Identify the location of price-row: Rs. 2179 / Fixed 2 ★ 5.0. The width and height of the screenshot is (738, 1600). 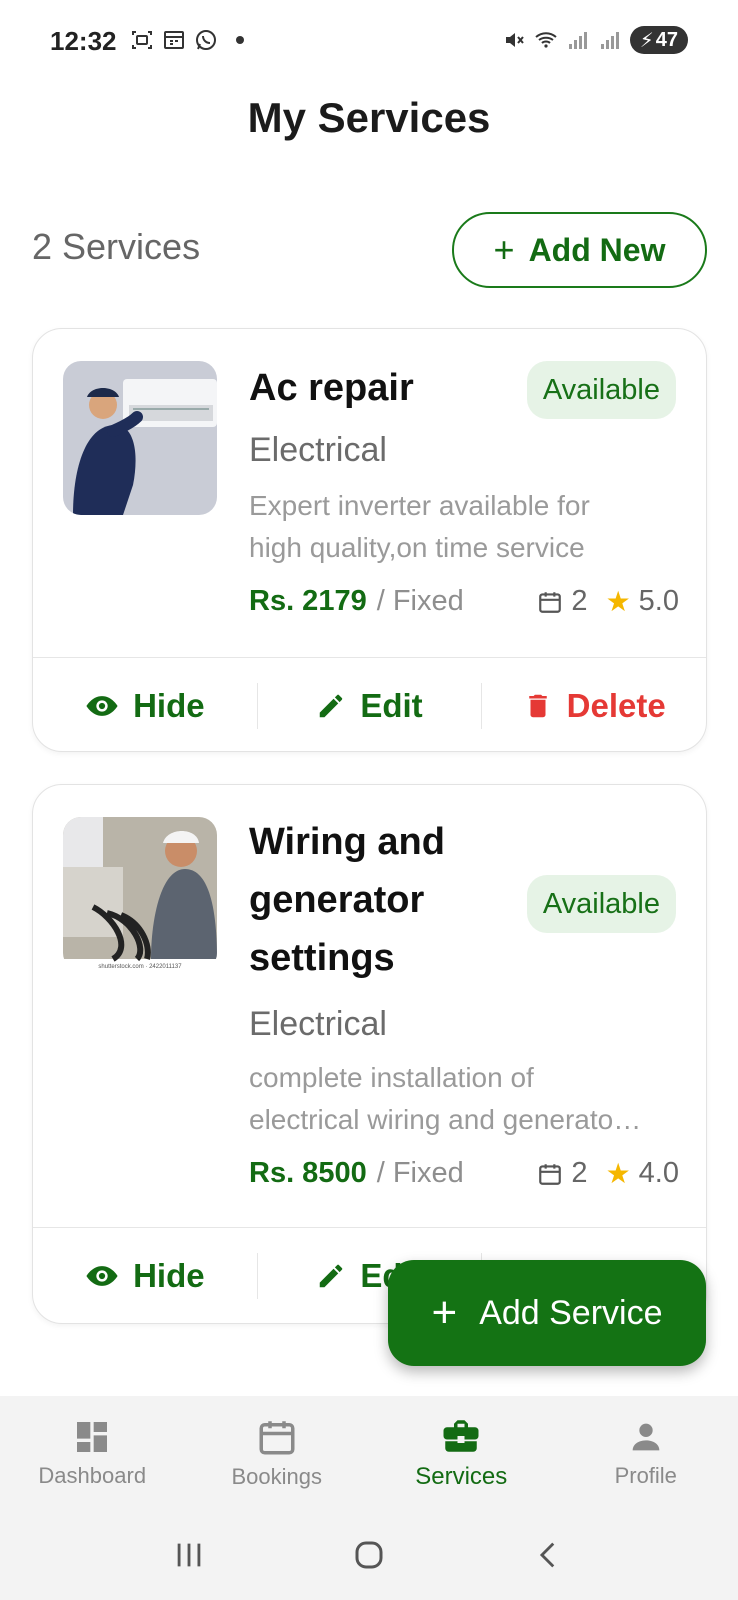
(464, 601).